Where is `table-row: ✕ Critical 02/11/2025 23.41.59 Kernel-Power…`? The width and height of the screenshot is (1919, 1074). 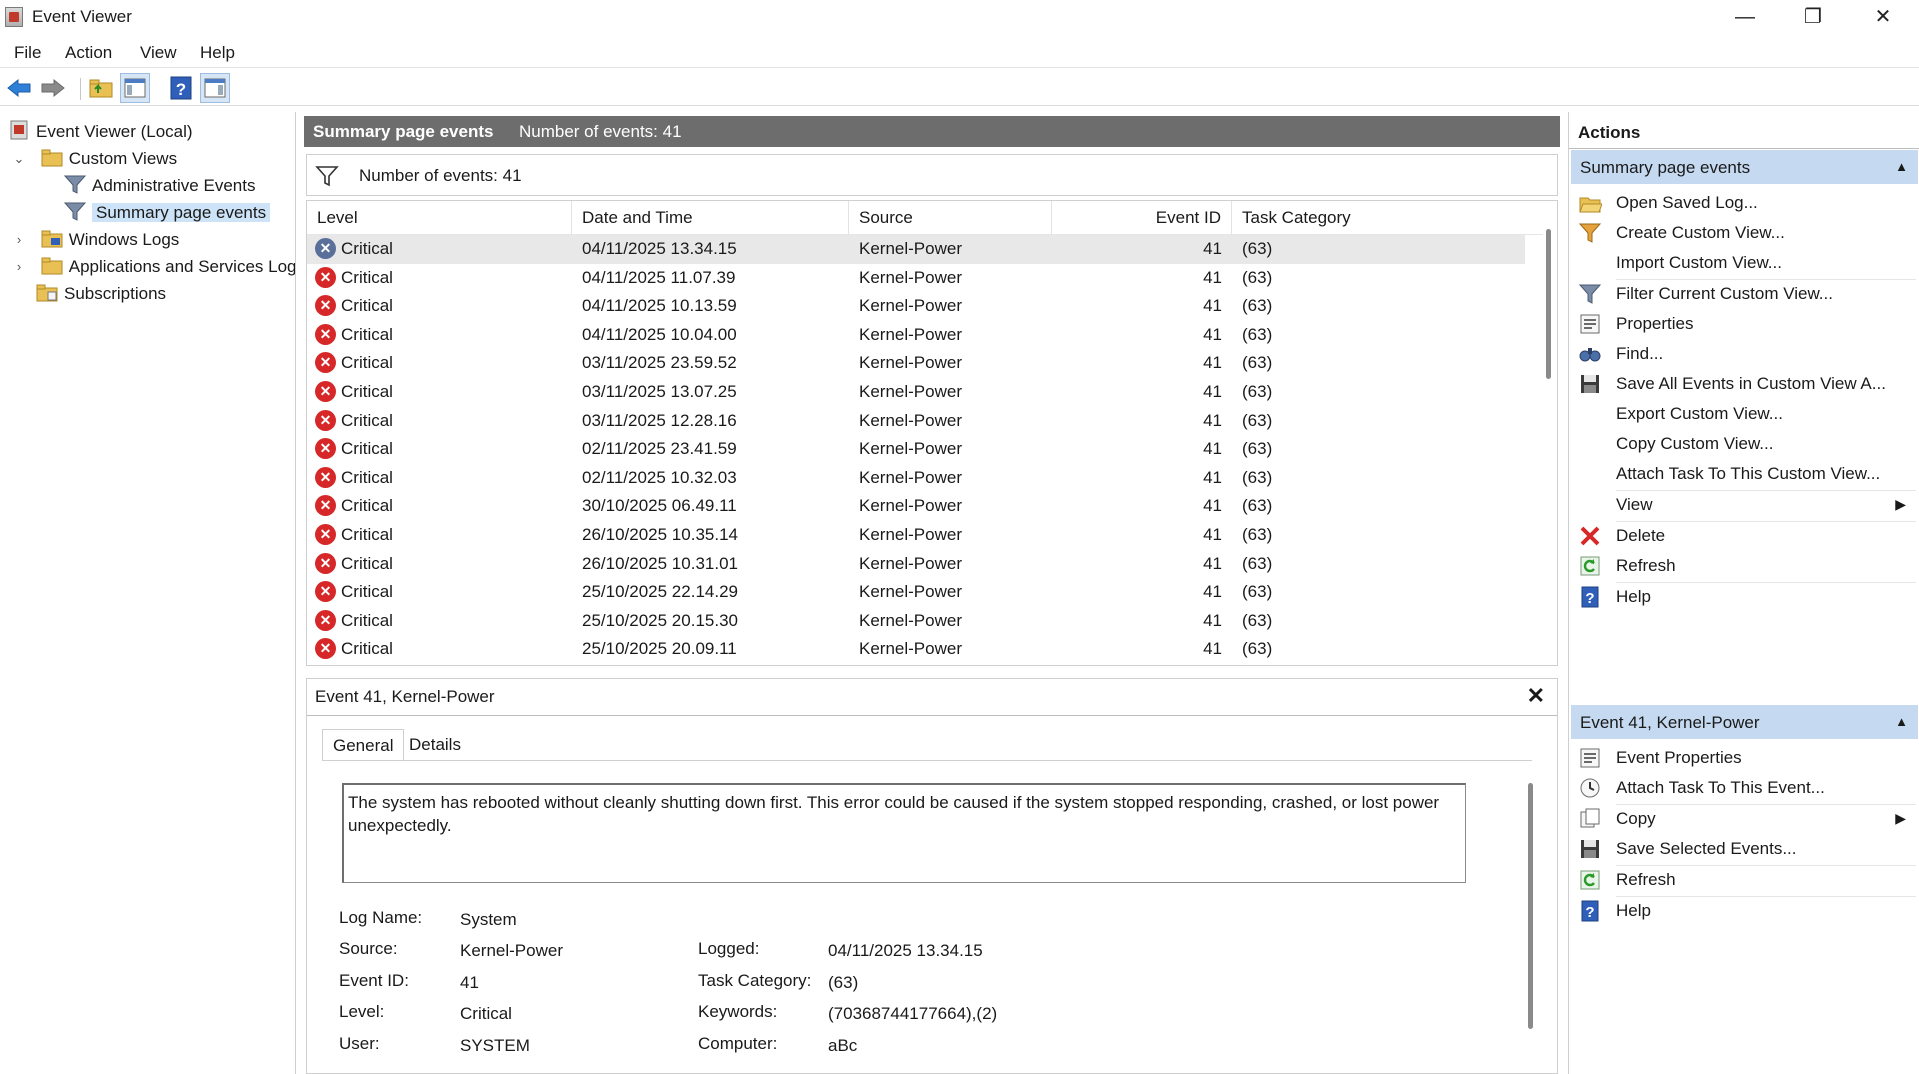 table-row: ✕ Critical 02/11/2025 23.41.59 Kernel-Power… is located at coordinates (916, 449).